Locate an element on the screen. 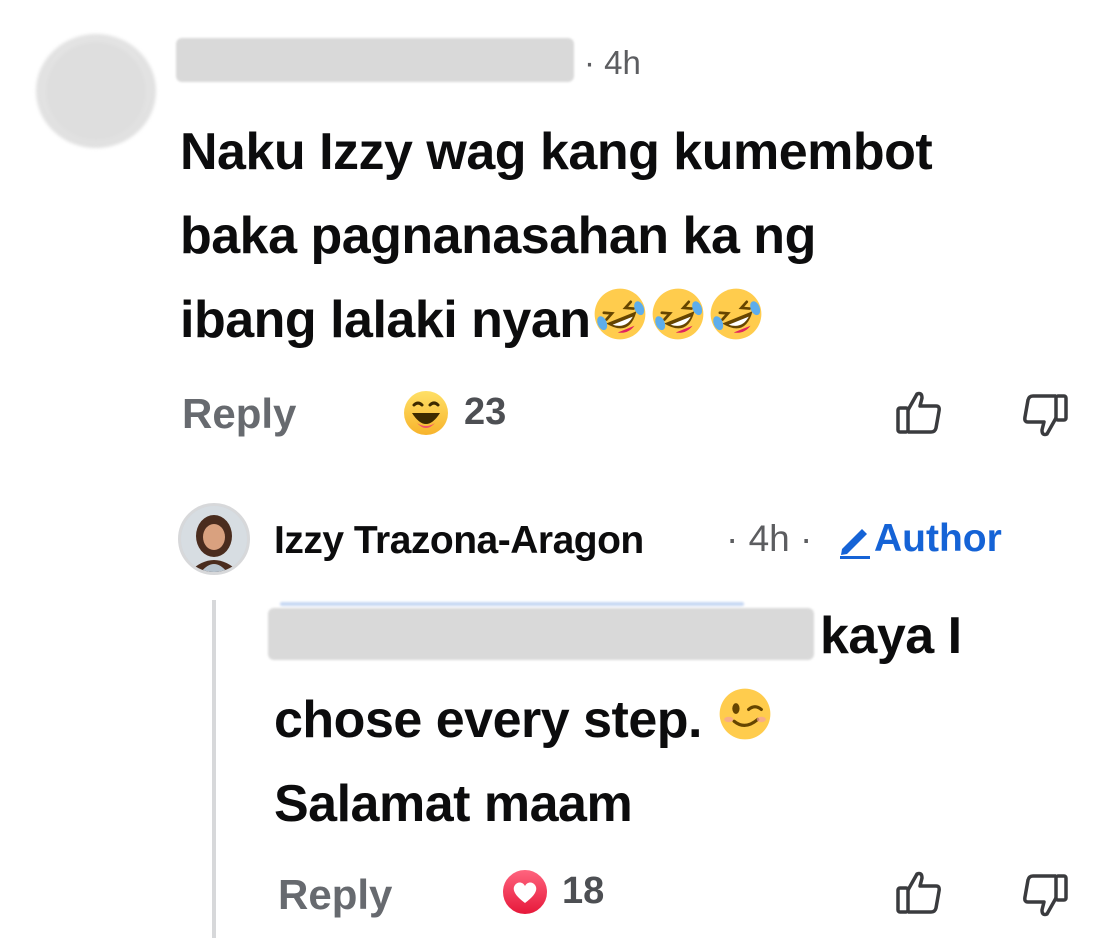 The height and width of the screenshot is (938, 1120). comment-text-line-1: Naku Izzy wag kang kumembot is located at coordinates (556, 152).